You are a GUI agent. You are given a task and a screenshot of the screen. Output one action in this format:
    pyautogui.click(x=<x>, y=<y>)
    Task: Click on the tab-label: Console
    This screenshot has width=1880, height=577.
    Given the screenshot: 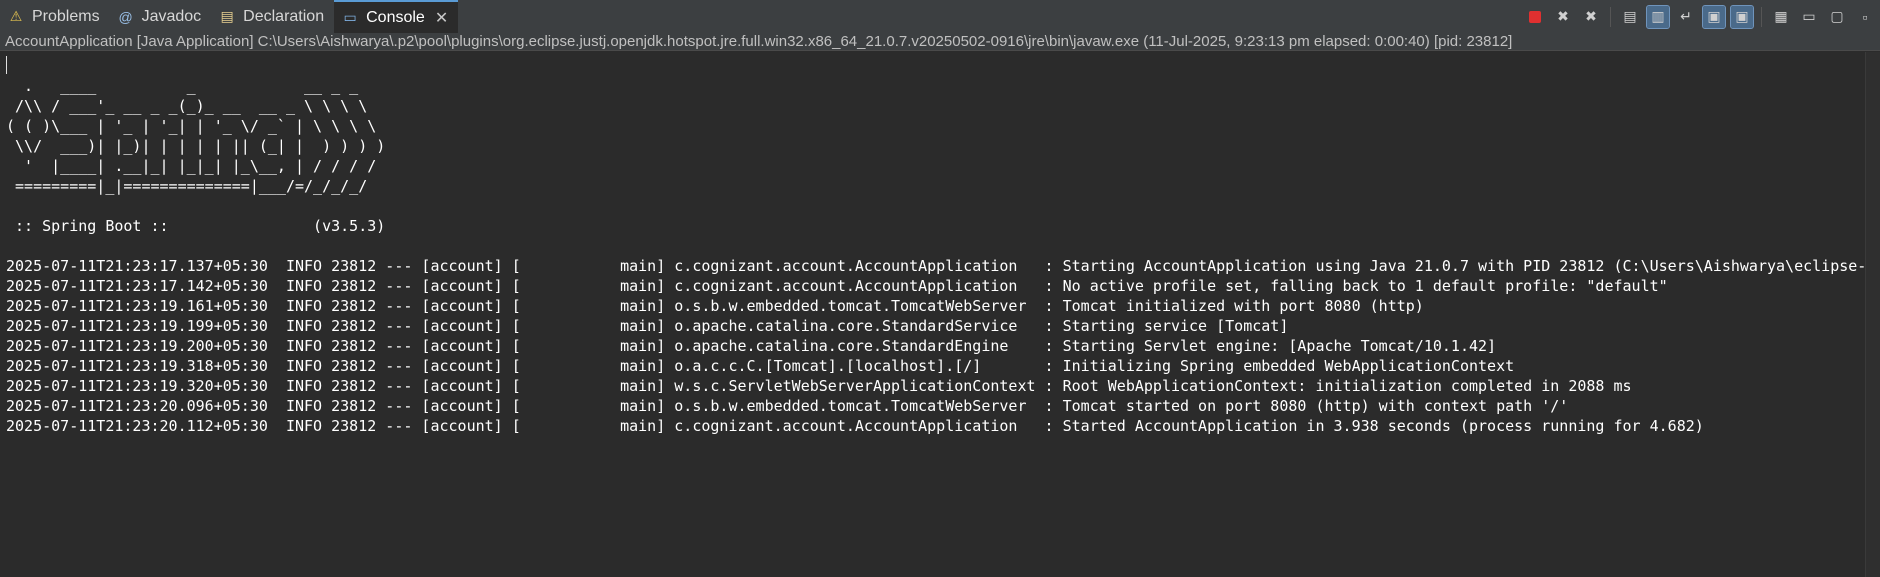 What is the action you would take?
    pyautogui.click(x=395, y=17)
    